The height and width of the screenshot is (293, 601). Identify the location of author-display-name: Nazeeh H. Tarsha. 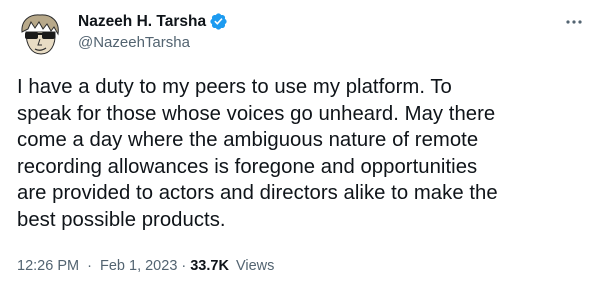
(142, 22).